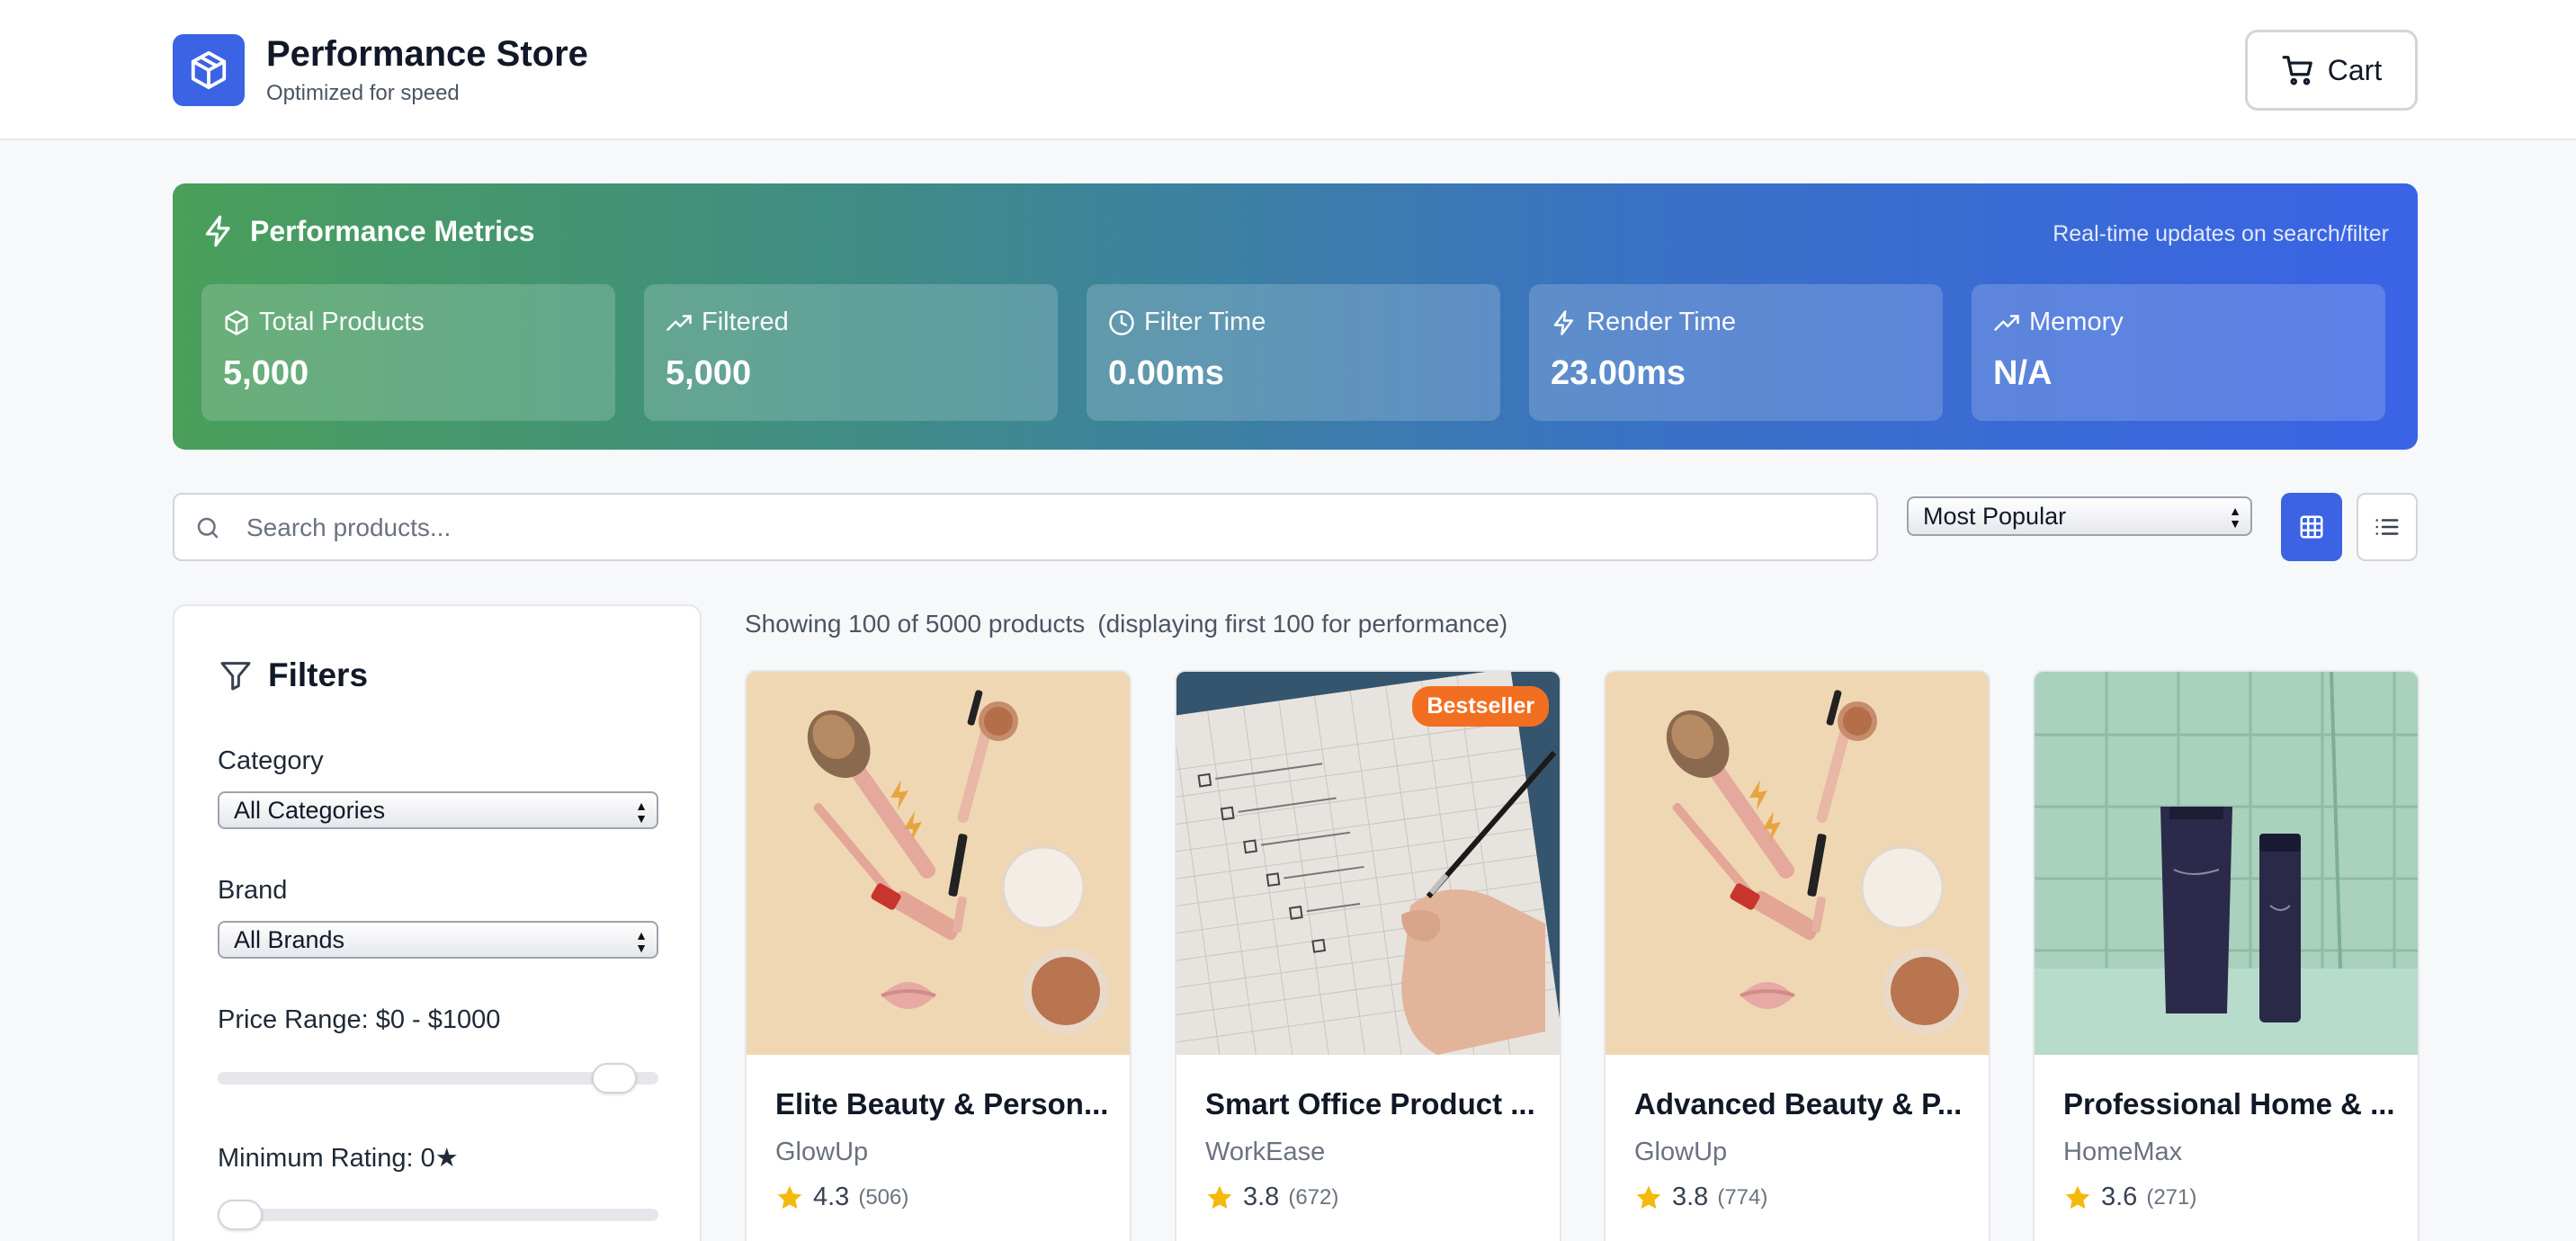 Image resolution: width=2576 pixels, height=1241 pixels. I want to click on list-view-button, so click(2387, 527).